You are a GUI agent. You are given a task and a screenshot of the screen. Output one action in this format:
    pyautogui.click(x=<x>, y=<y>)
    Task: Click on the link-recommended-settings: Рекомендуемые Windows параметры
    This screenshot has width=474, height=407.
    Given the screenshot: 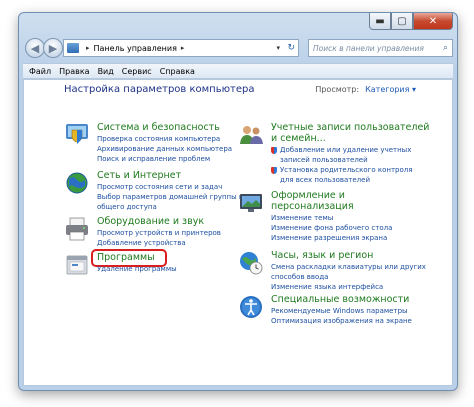 What is the action you would take?
    pyautogui.click(x=341, y=311)
    